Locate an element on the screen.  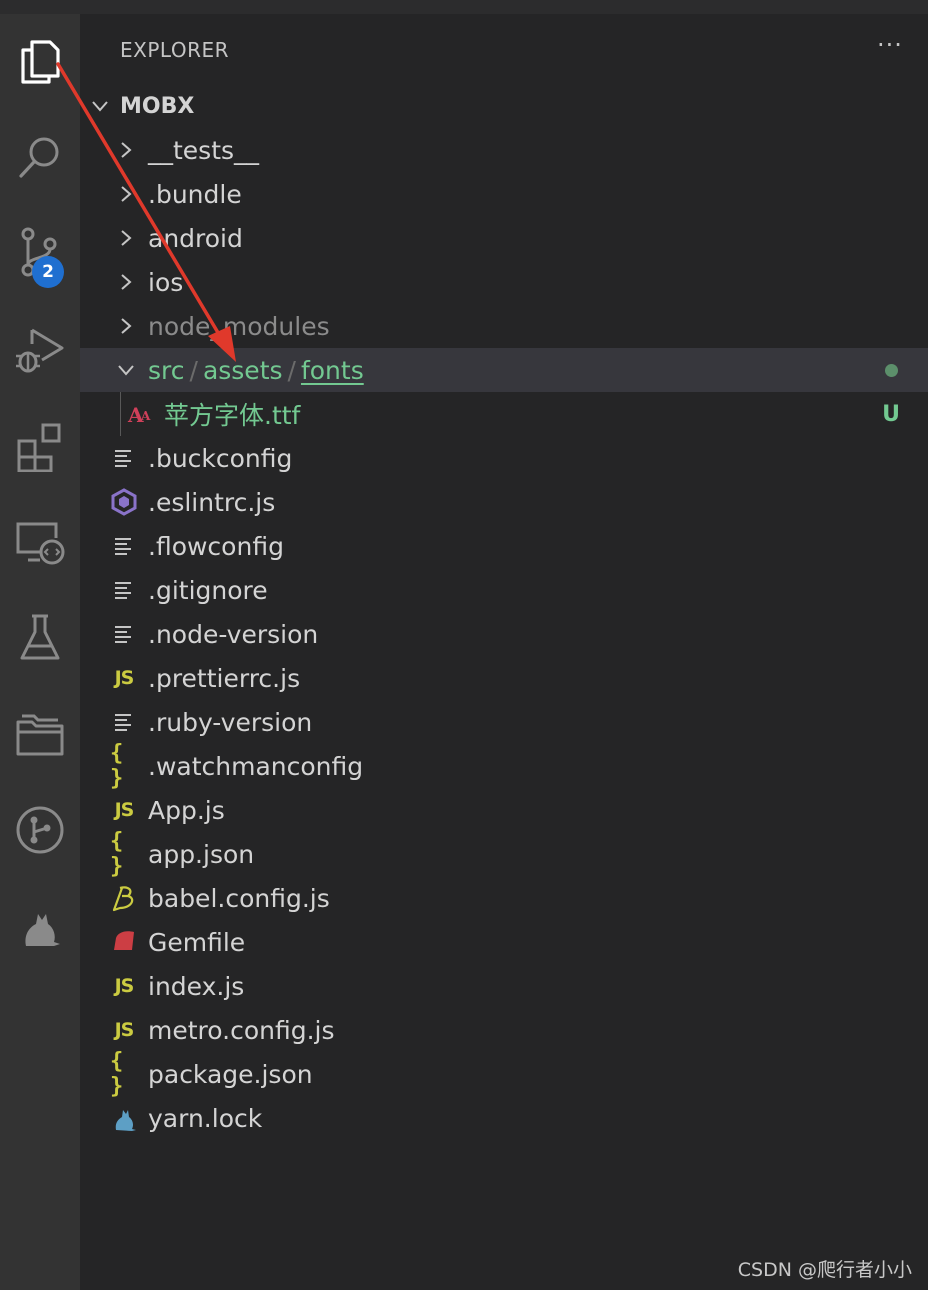
files-icon is located at coordinates (40, 62).